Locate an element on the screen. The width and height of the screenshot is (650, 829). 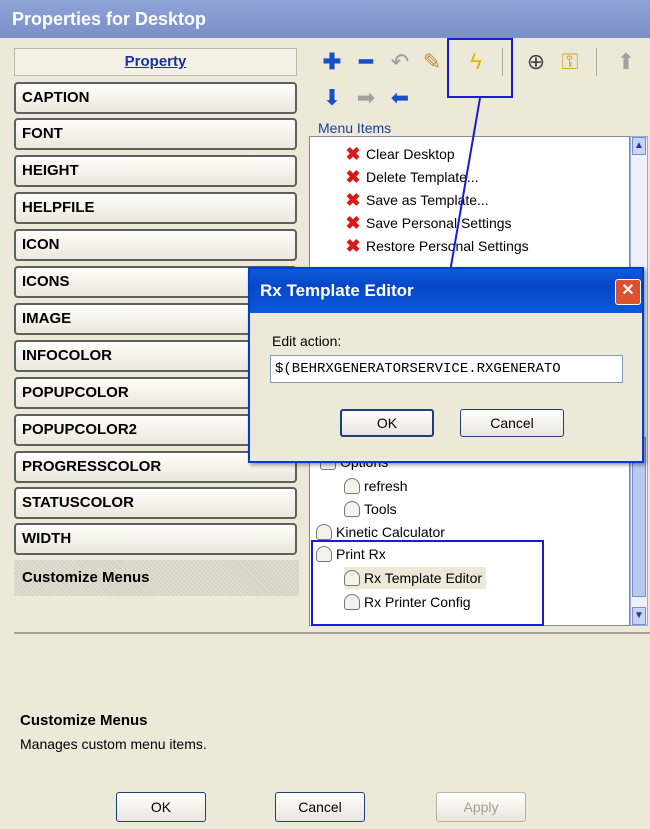
property-font: FONT is located at coordinates (155, 134).